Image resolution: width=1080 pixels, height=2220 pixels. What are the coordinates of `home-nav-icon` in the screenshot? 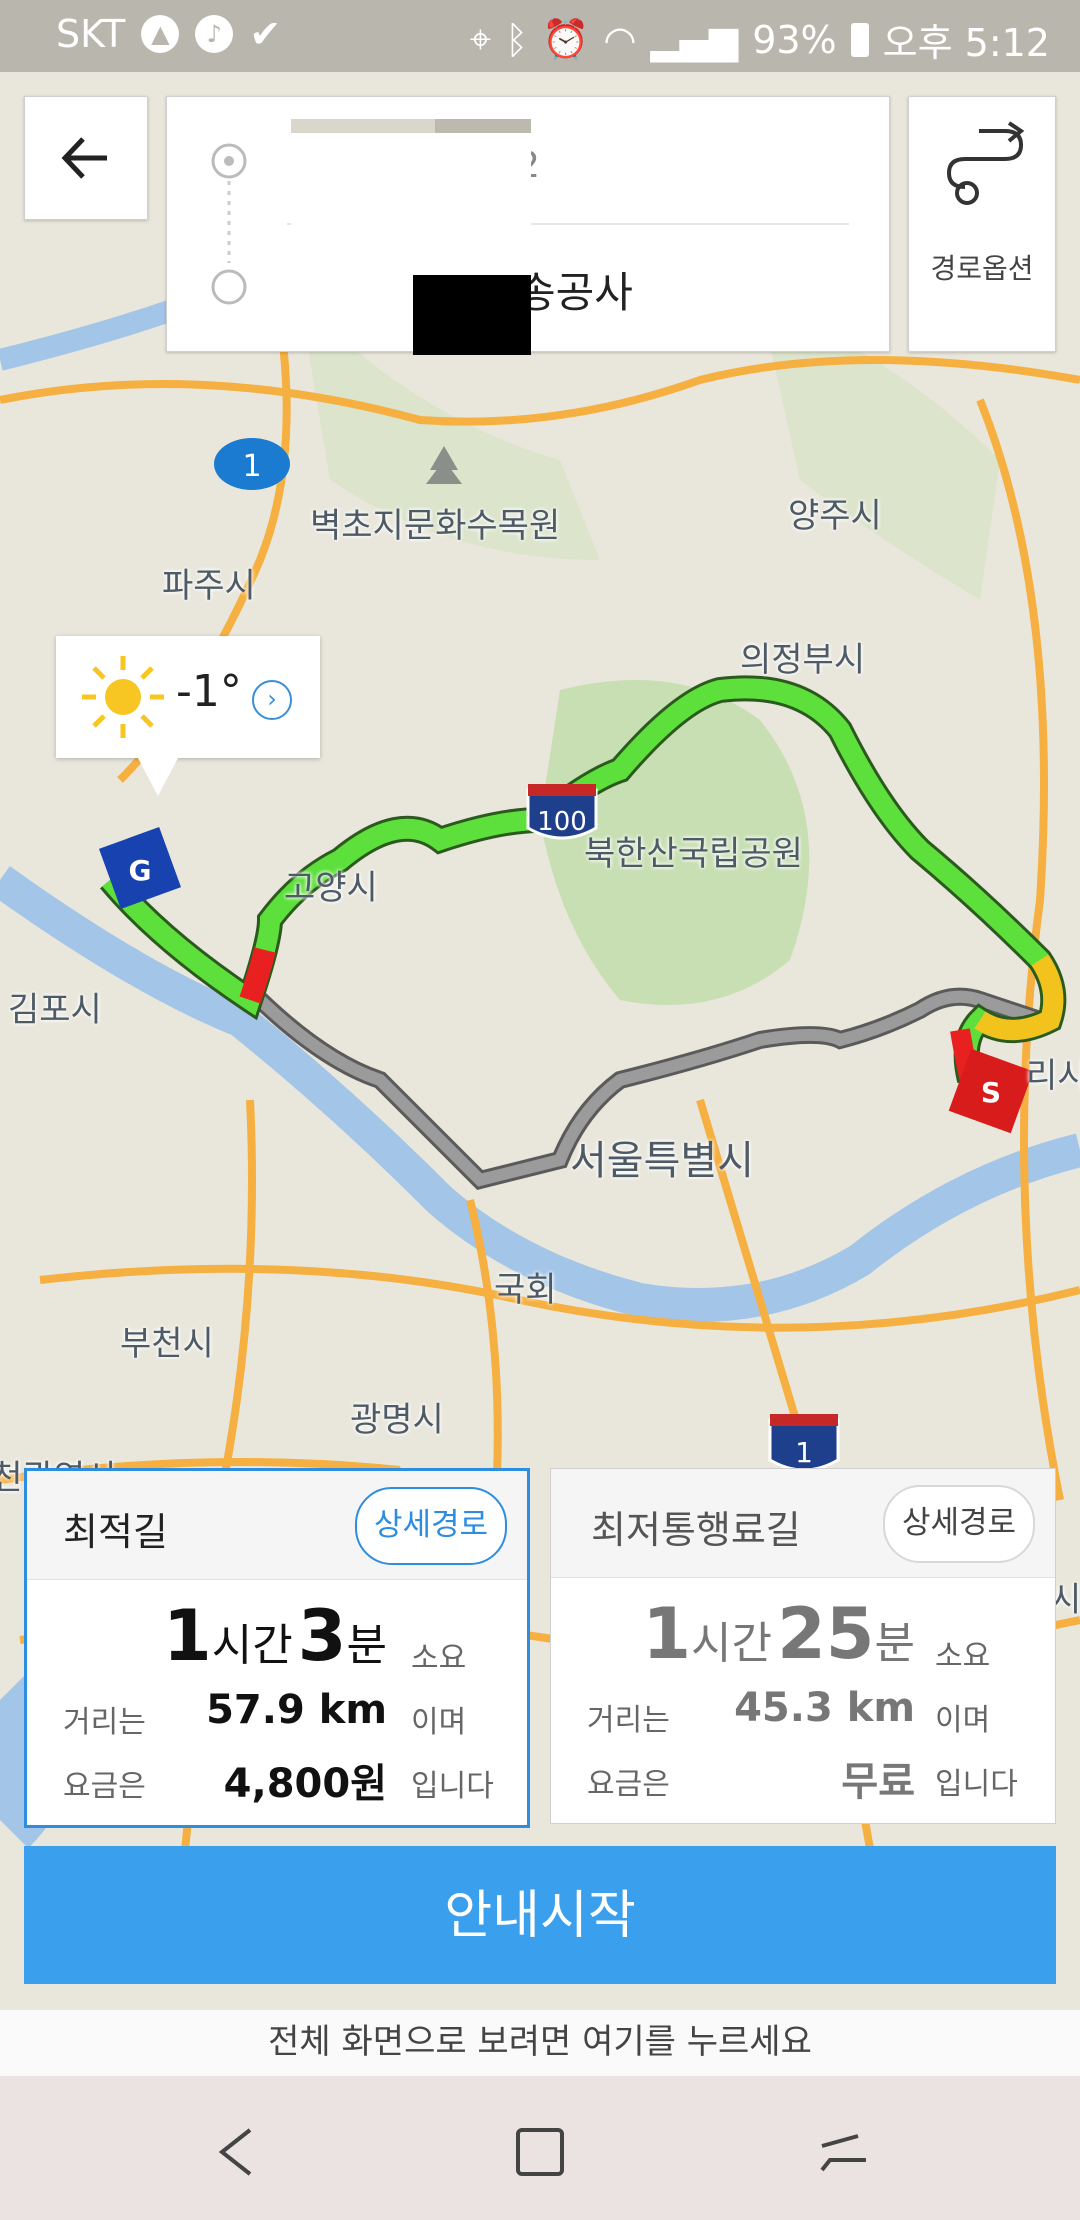 It's located at (539, 2151).